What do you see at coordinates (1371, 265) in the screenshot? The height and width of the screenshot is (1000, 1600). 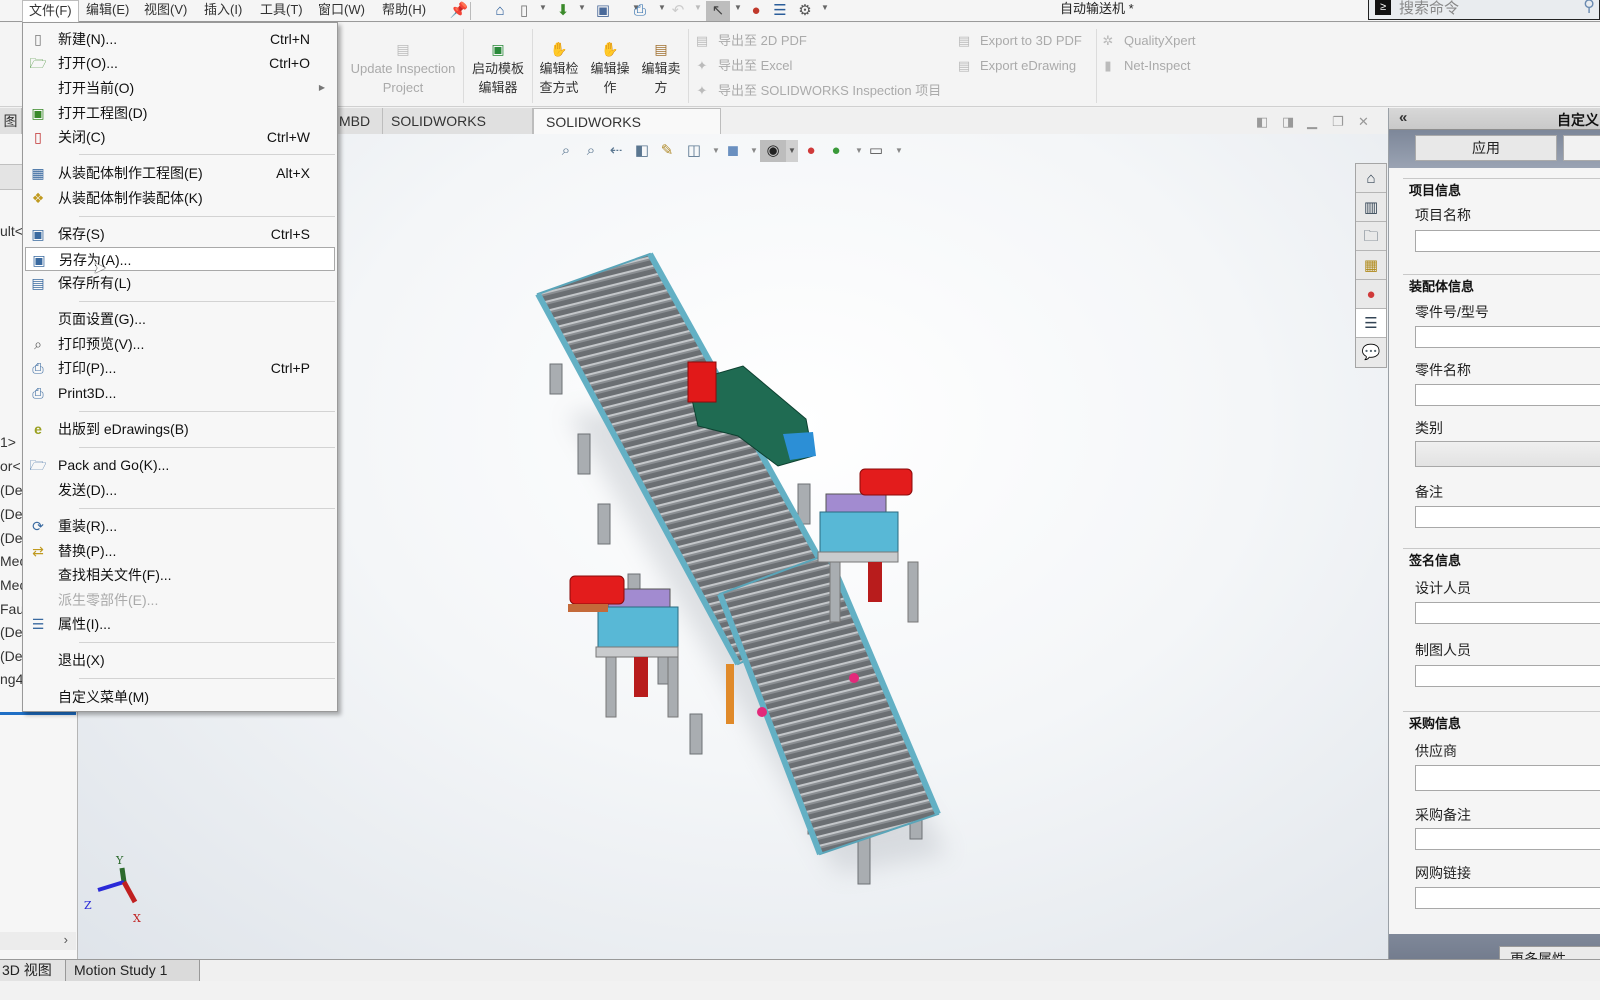 I see `view-palette-icon: ▦` at bounding box center [1371, 265].